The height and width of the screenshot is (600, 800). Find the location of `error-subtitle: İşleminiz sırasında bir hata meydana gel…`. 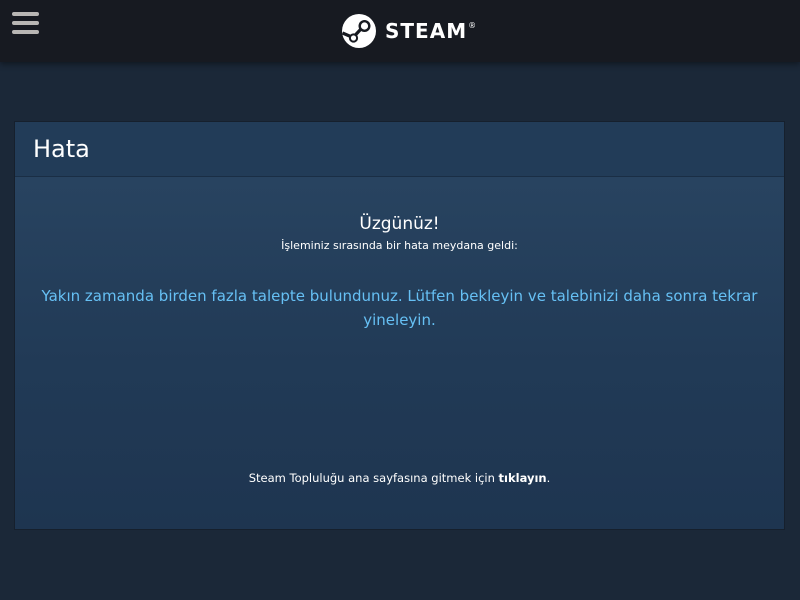

error-subtitle: İşleminiz sırasında bir hata meydana gel… is located at coordinates (399, 245).